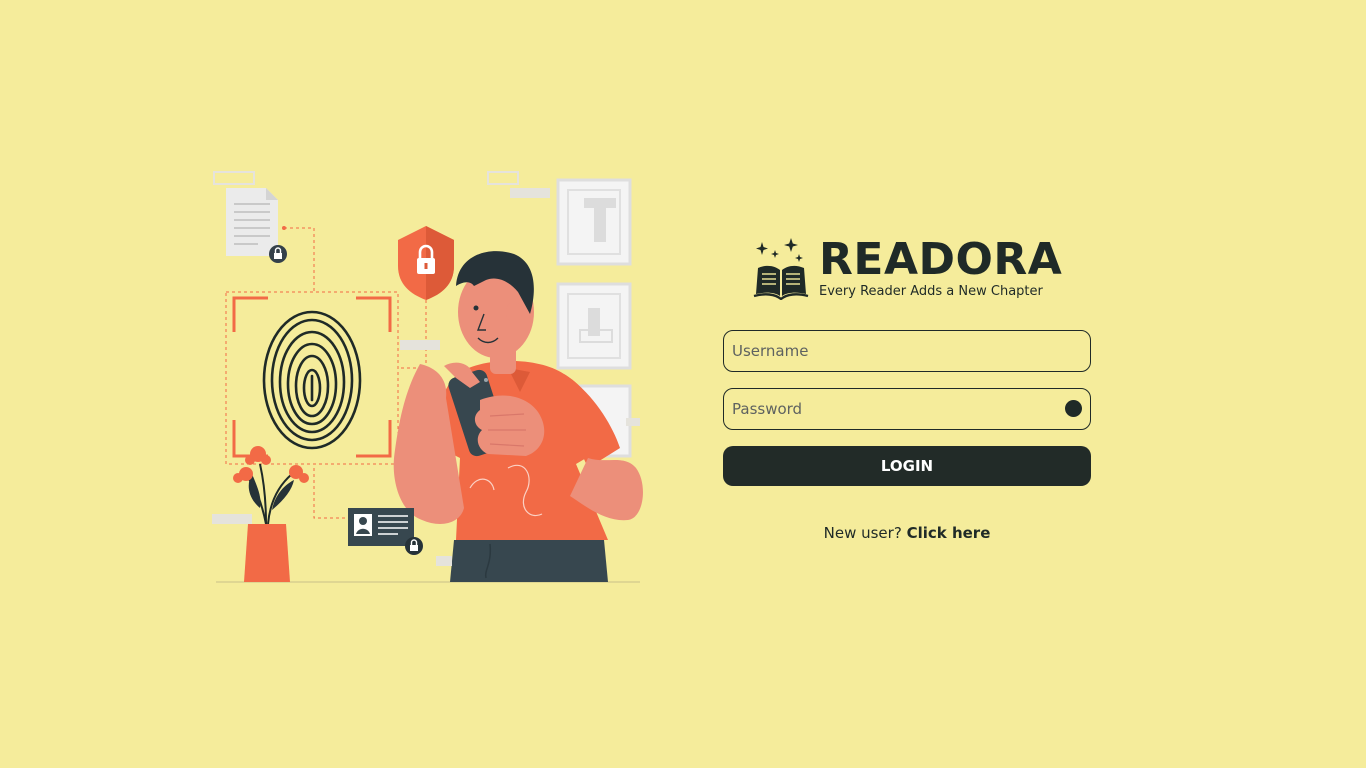  Describe the element at coordinates (941, 259) in the screenshot. I see `brand-name: READORA` at that location.